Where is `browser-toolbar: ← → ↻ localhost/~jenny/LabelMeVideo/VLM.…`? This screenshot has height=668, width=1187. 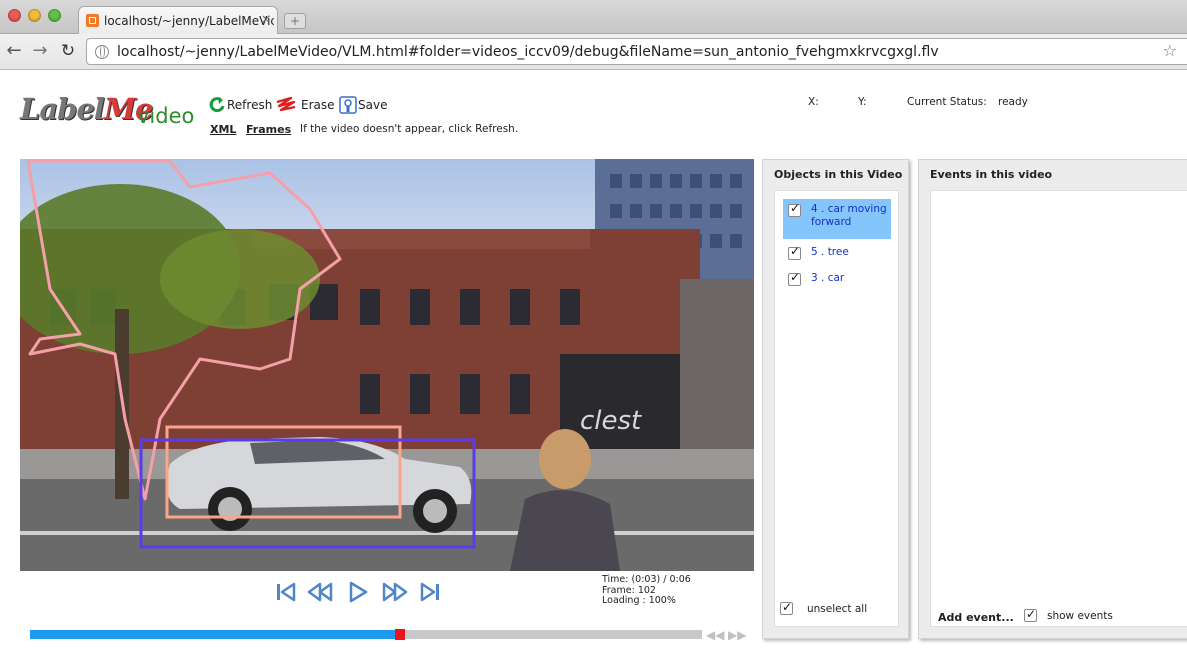 browser-toolbar: ← → ↻ localhost/~jenny/LabelMeVideo/VLM.… is located at coordinates (593, 52).